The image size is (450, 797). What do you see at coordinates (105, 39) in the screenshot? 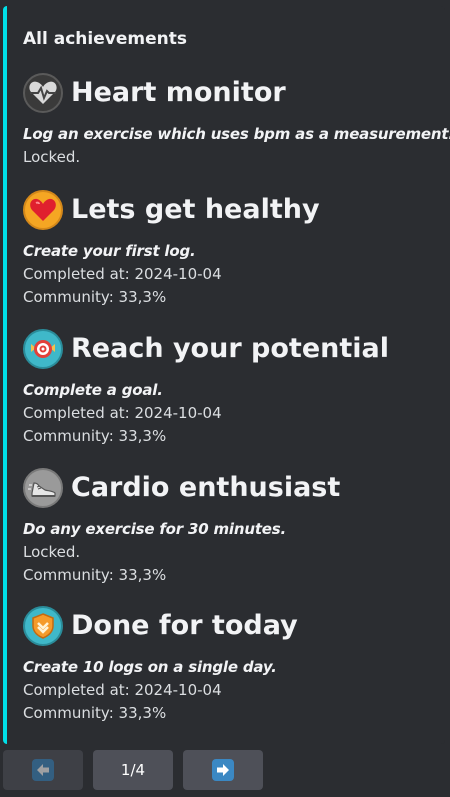
I see `embed-title: All achievements` at bounding box center [105, 39].